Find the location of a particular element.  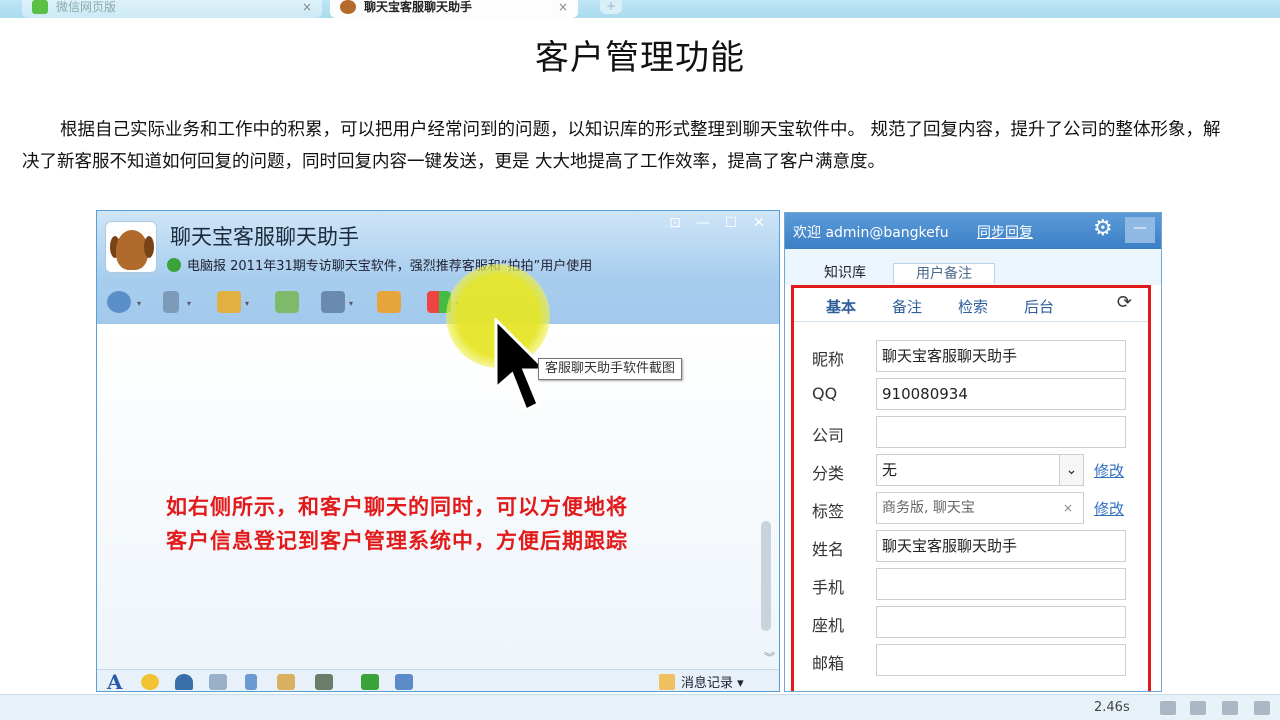

microphone-icon is located at coordinates (171, 302).